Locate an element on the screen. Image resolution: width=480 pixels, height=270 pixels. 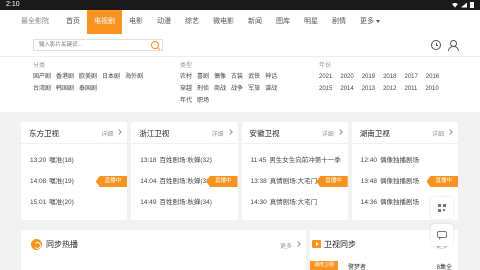
nav-item-gallery: 图库 is located at coordinates (283, 22).